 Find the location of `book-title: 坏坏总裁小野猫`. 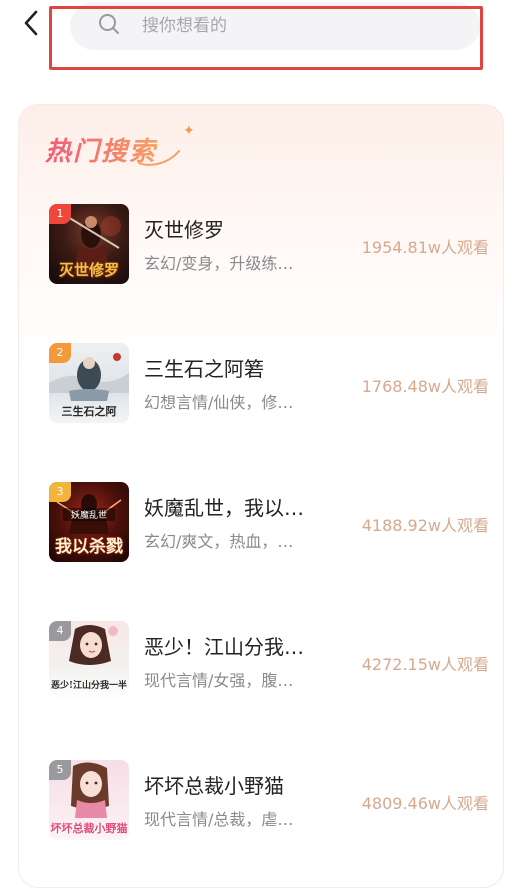

book-title: 坏坏总裁小野猫 is located at coordinates (214, 786).